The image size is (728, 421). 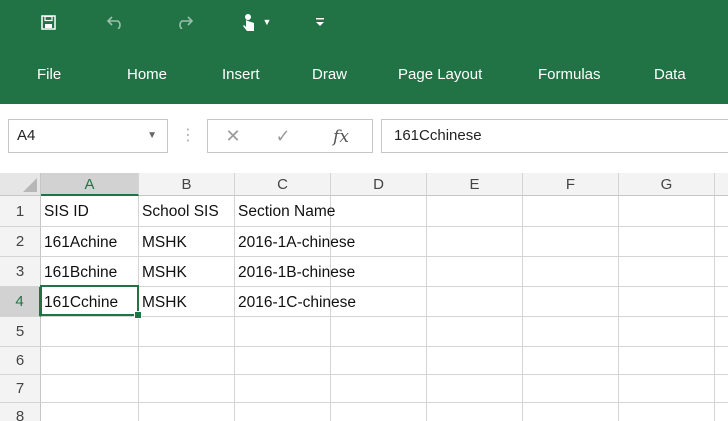 What do you see at coordinates (320, 22) in the screenshot?
I see `customize-qat-icon` at bounding box center [320, 22].